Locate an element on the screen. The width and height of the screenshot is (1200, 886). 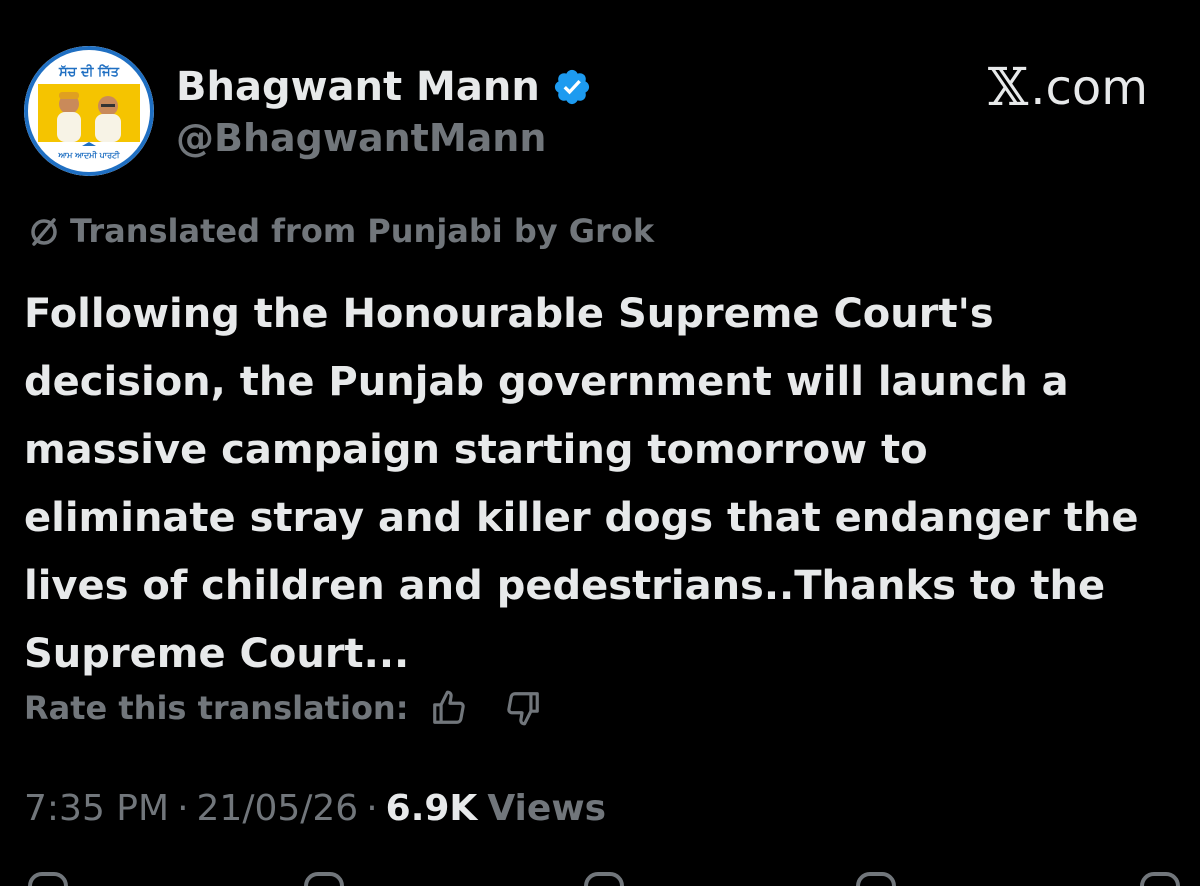
translation-notice: Translated from Punjabi by Grok is located at coordinates (340, 231).